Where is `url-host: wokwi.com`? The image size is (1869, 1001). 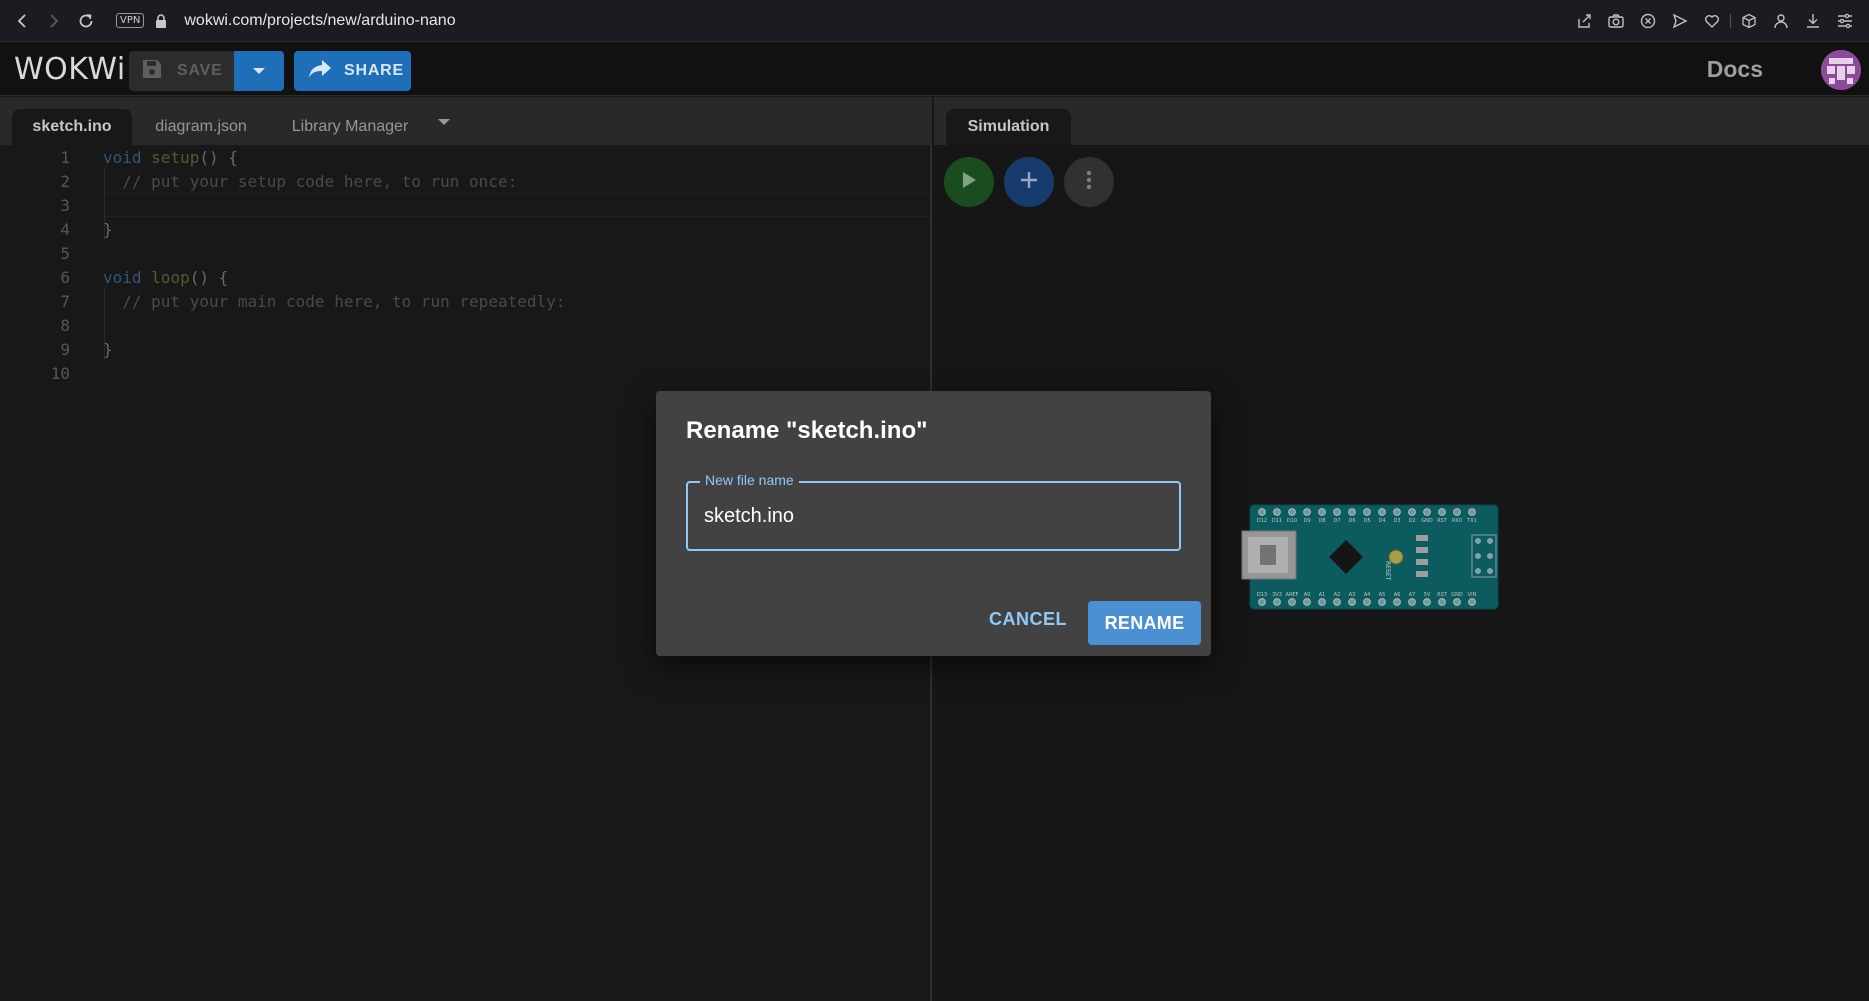
url-host: wokwi.com is located at coordinates (223, 20).